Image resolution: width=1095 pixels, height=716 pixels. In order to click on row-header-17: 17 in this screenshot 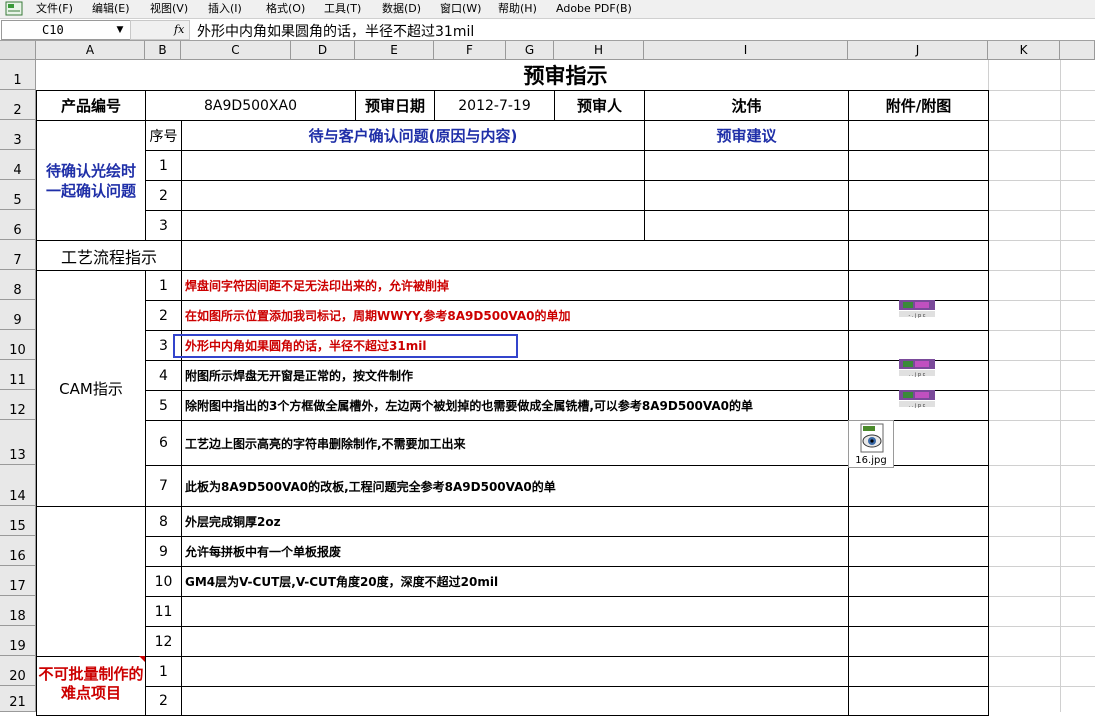, I will do `click(18, 581)`.